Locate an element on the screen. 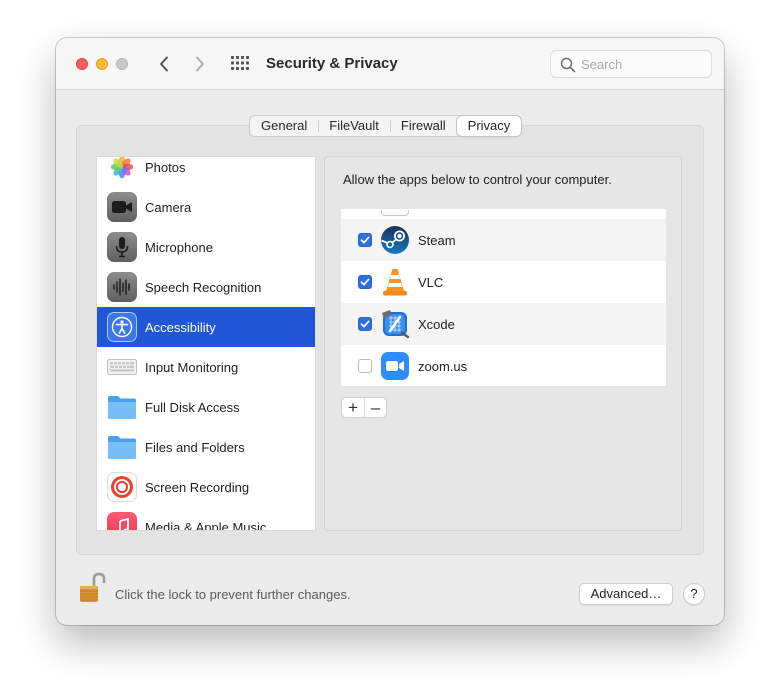 Image resolution: width=780 pixels, height=699 pixels. keyboard-icon is located at coordinates (122, 367).